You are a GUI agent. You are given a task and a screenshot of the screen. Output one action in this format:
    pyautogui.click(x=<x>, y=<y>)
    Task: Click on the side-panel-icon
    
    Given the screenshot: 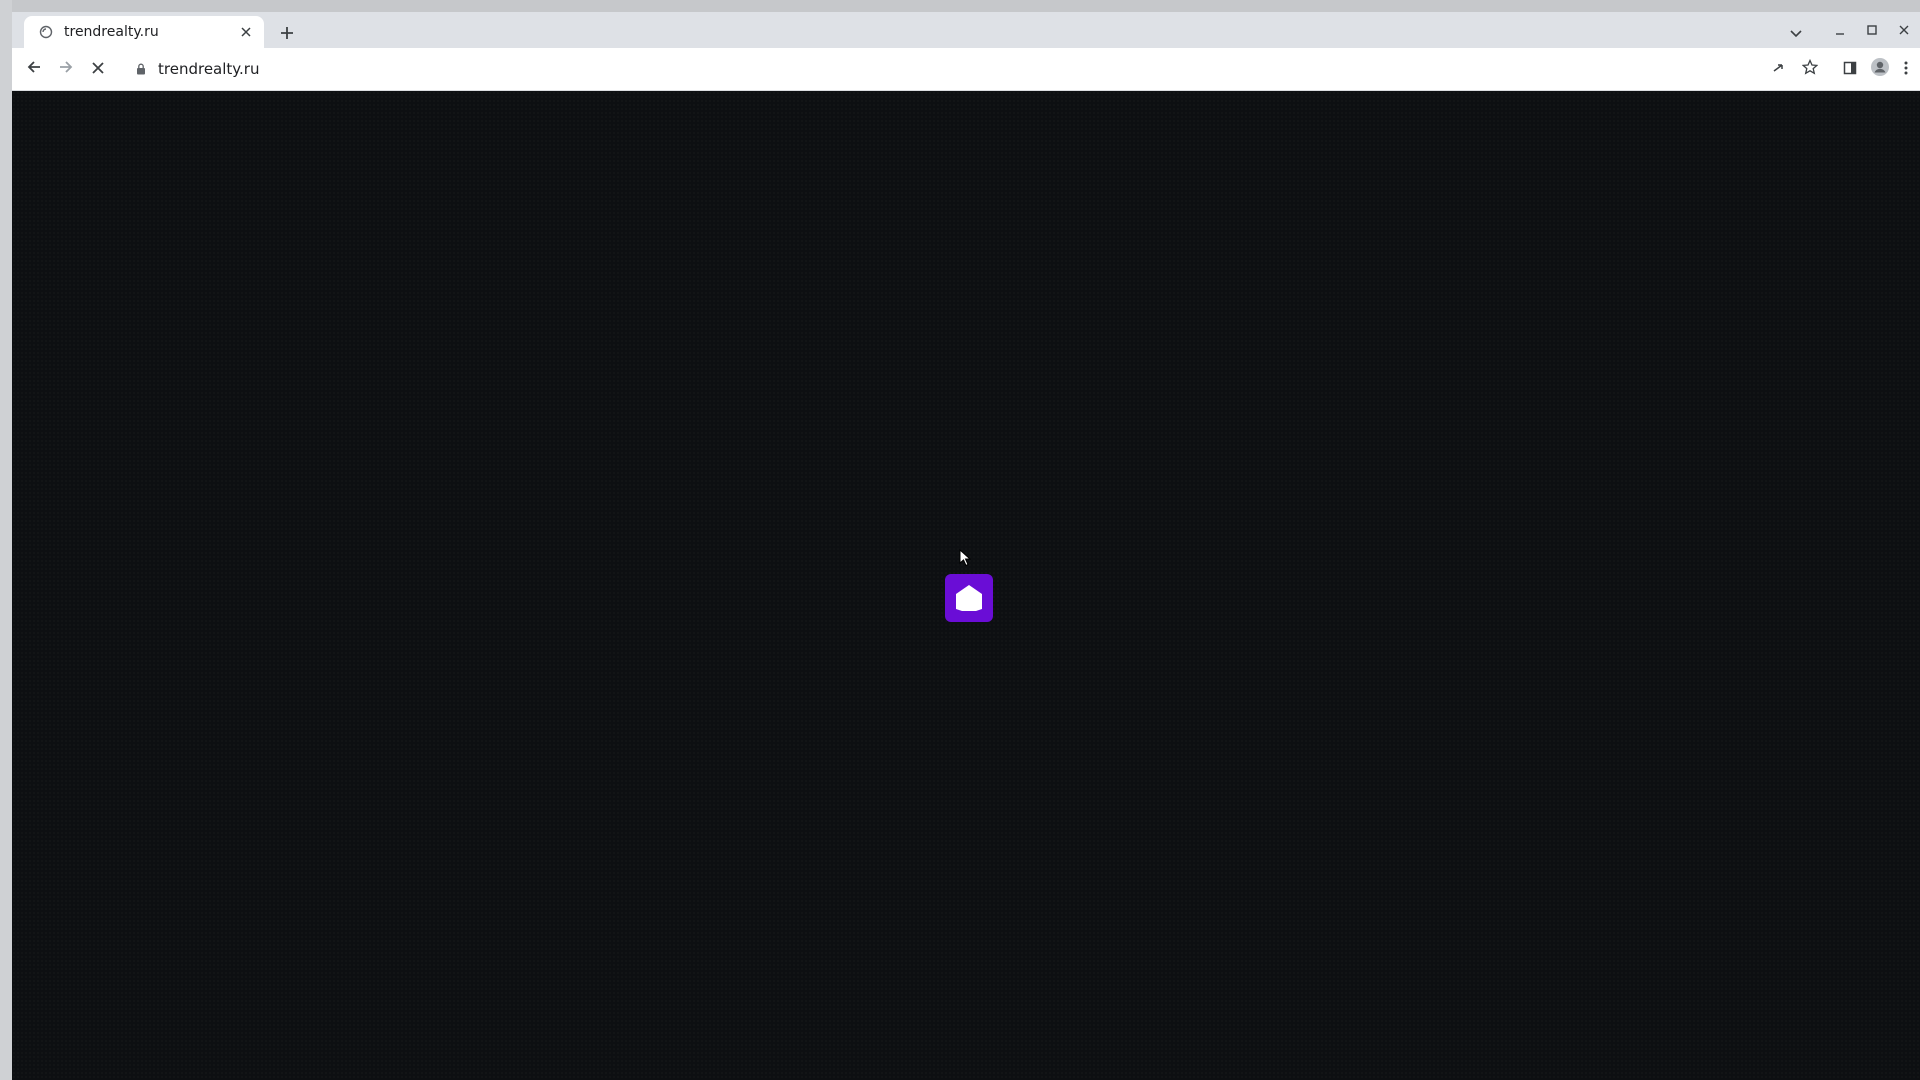 What is the action you would take?
    pyautogui.click(x=1850, y=69)
    